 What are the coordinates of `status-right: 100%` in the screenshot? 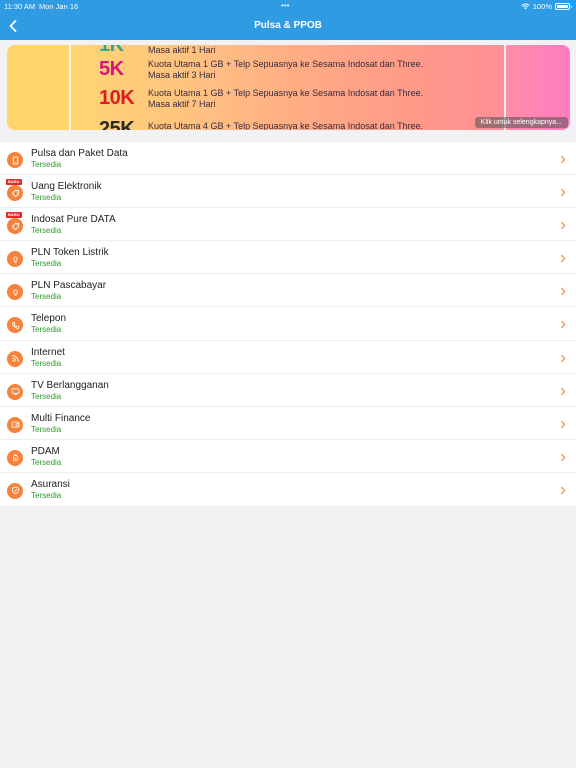 It's located at (546, 6).